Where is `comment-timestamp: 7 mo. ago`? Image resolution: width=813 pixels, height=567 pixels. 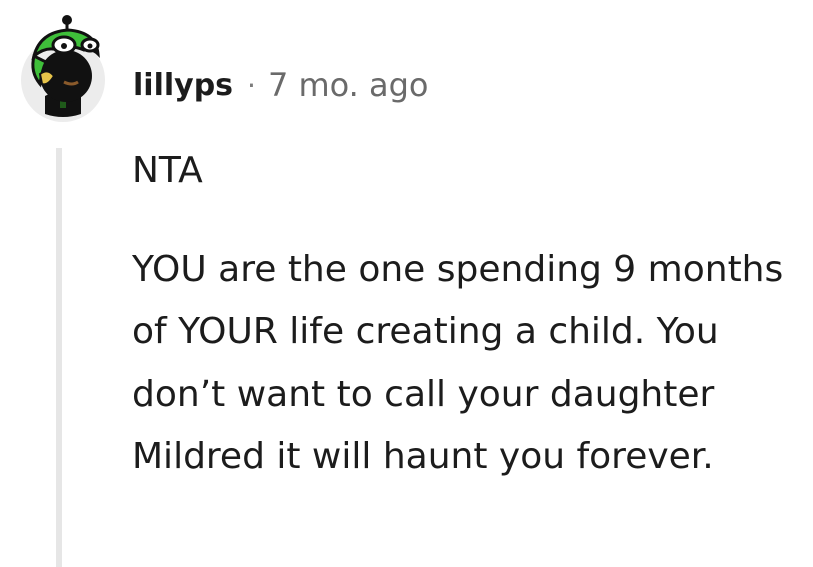 comment-timestamp: 7 mo. ago is located at coordinates (348, 85).